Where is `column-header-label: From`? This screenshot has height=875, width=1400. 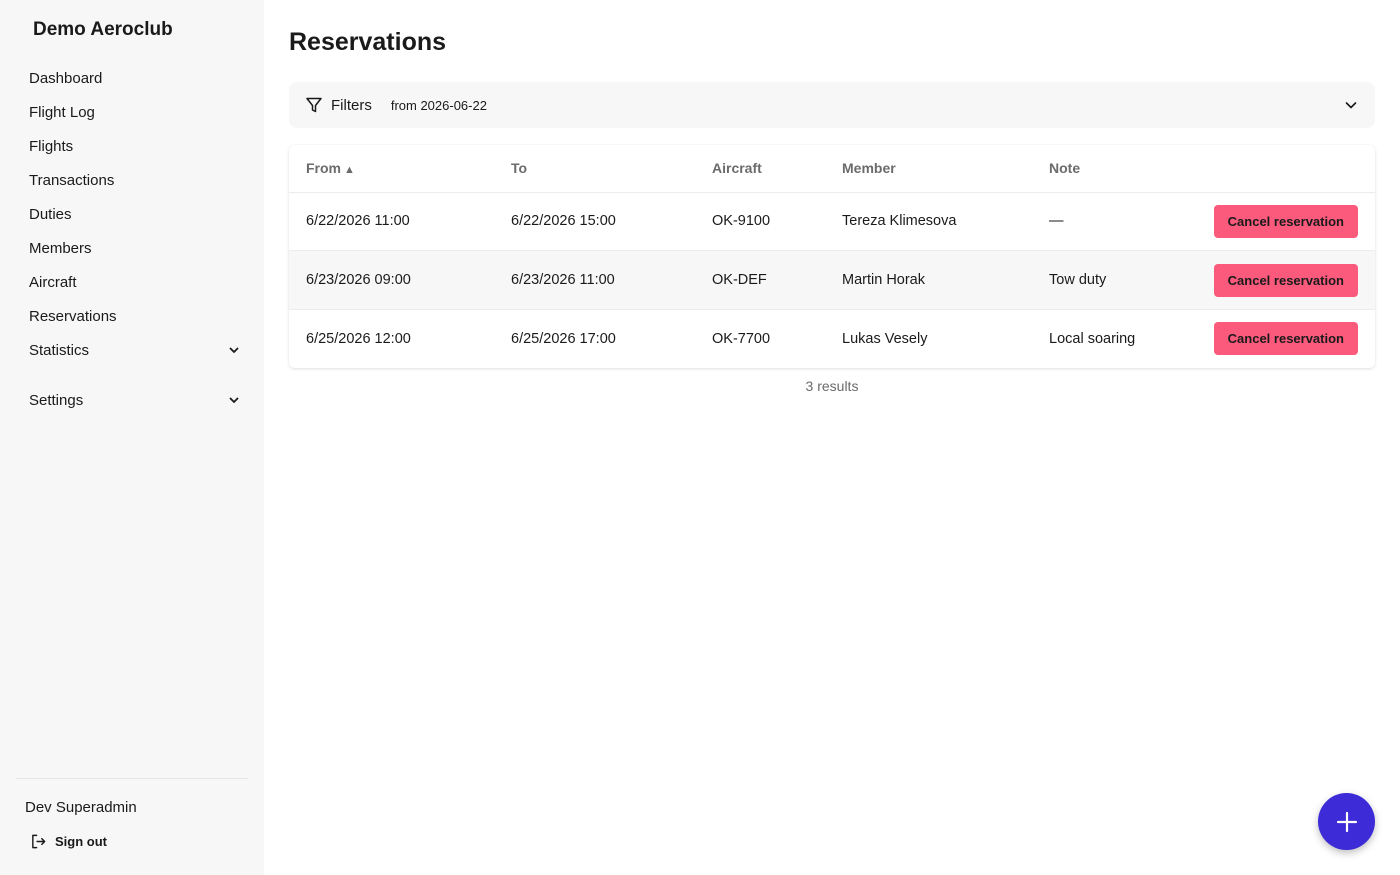 column-header-label: From is located at coordinates (323, 168).